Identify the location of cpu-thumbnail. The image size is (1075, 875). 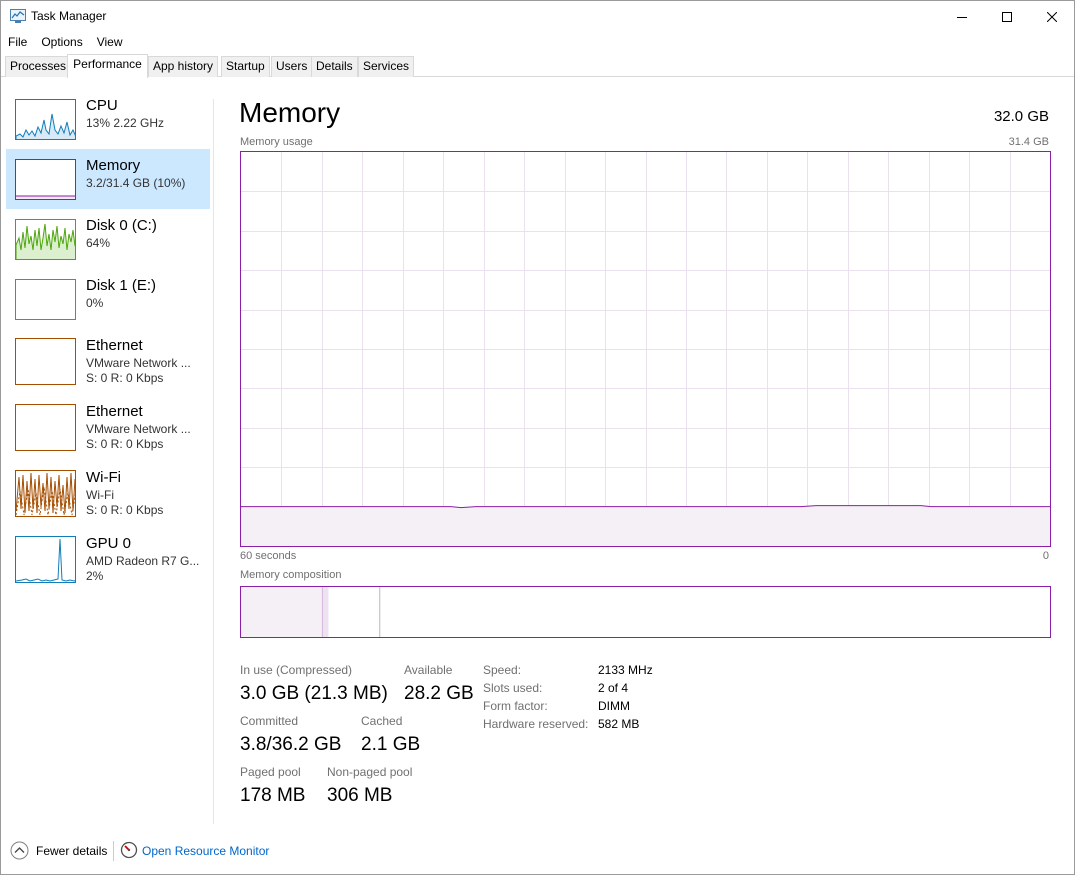
(45, 119).